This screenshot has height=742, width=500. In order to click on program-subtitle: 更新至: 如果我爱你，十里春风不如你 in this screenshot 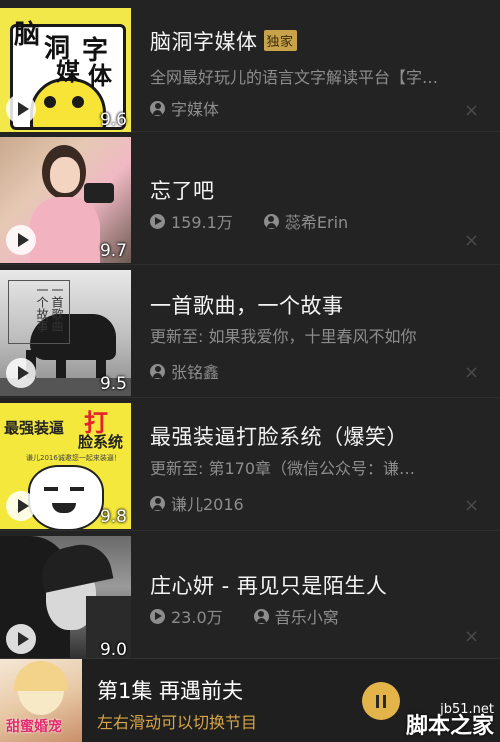, I will do `click(283, 336)`.